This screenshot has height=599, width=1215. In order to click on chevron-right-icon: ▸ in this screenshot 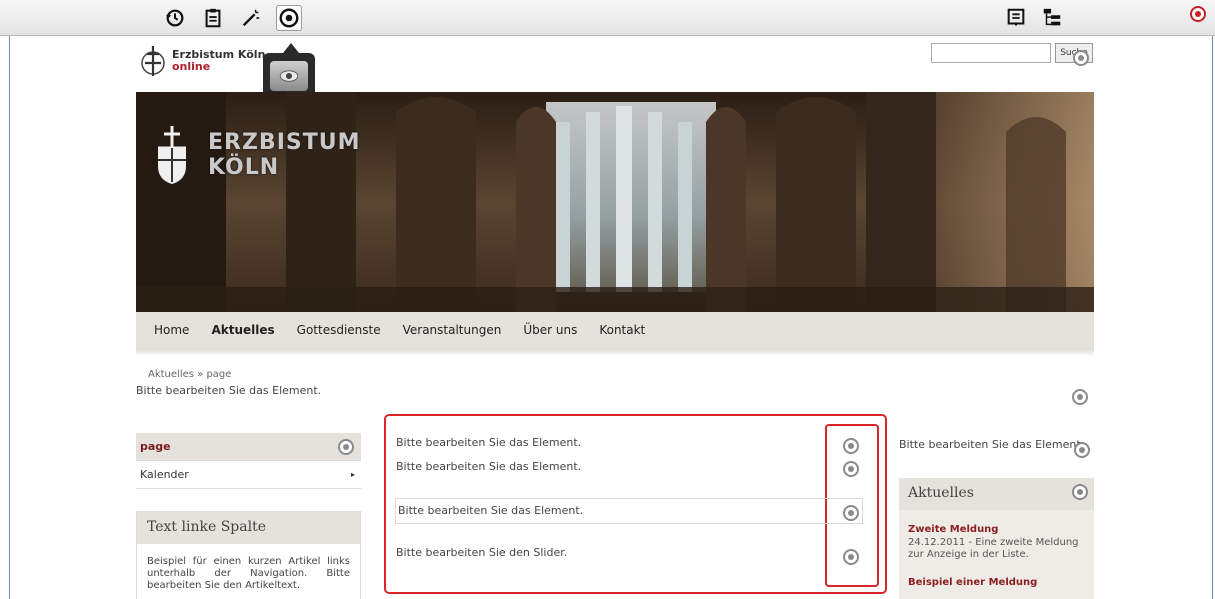, I will do `click(352, 474)`.